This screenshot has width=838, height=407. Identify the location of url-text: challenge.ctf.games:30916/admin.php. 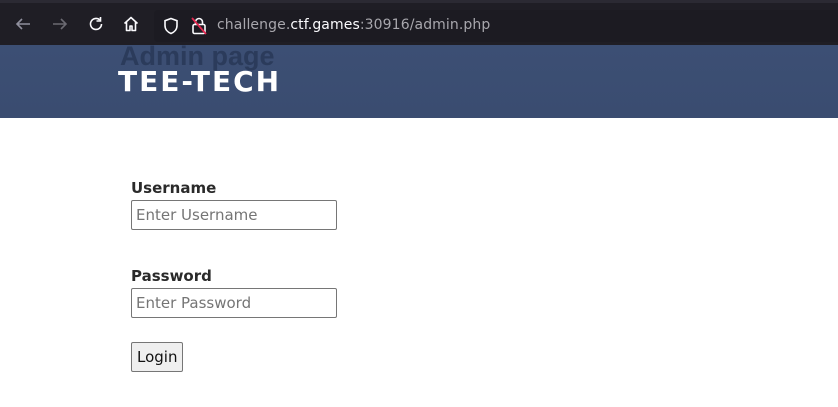
(353, 25).